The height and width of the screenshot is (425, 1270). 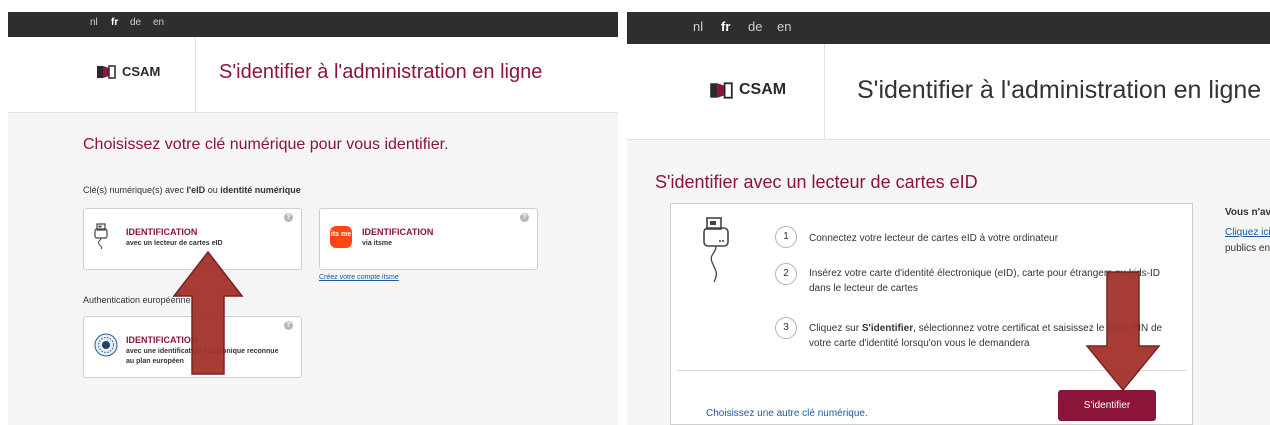 What do you see at coordinates (196, 190) in the screenshot?
I see `digital-keys-eid: l'eID` at bounding box center [196, 190].